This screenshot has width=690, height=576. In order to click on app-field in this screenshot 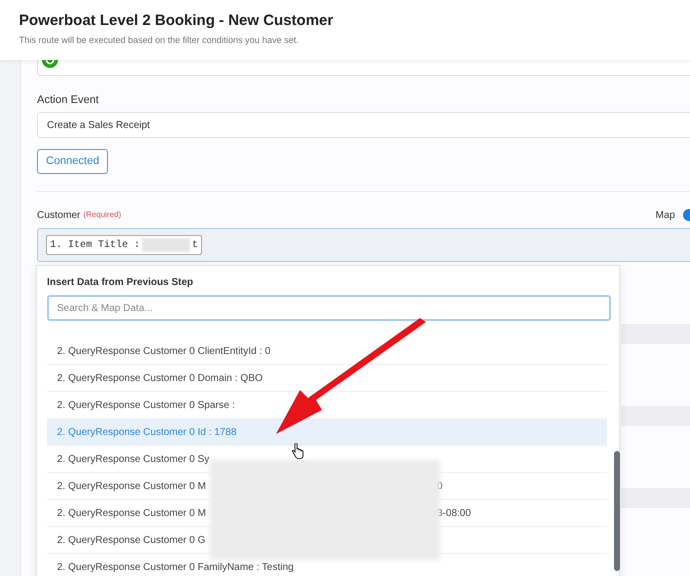, I will do `click(363, 68)`.